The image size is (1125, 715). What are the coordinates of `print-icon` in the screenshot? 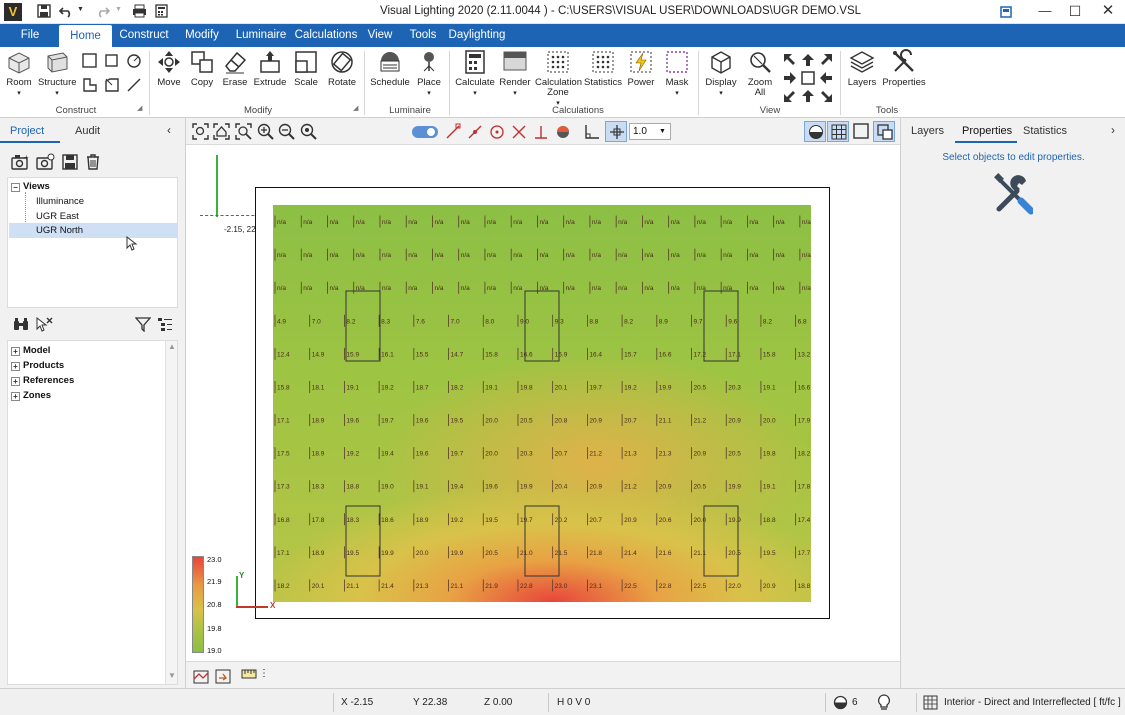 It's located at (139, 11).